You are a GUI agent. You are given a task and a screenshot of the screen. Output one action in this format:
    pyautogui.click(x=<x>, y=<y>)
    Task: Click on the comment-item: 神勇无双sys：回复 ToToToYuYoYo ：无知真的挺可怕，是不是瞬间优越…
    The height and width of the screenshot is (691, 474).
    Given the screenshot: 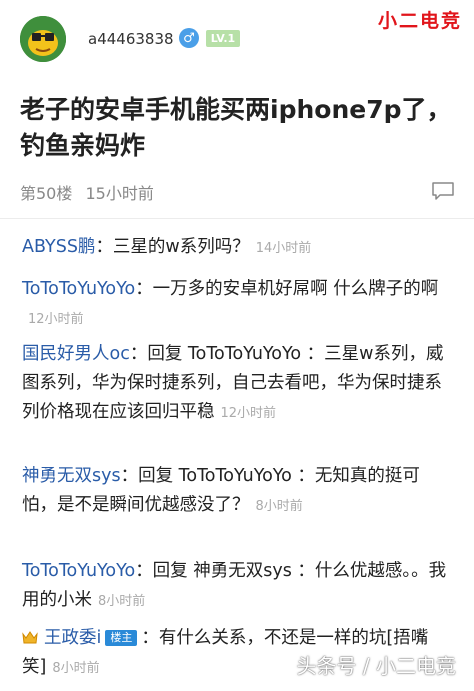 What is the action you would take?
    pyautogui.click(x=238, y=491)
    